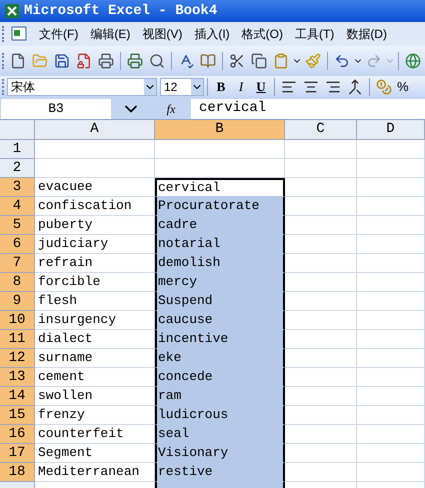 The height and width of the screenshot is (488, 425). What do you see at coordinates (95, 472) in the screenshot?
I see `table-cell: Mediterranean` at bounding box center [95, 472].